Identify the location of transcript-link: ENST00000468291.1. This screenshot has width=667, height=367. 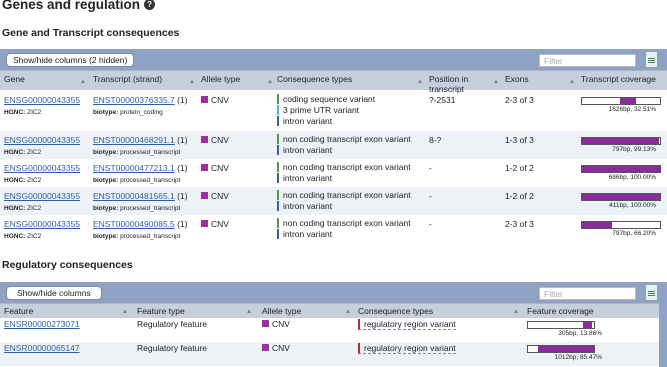
(134, 140).